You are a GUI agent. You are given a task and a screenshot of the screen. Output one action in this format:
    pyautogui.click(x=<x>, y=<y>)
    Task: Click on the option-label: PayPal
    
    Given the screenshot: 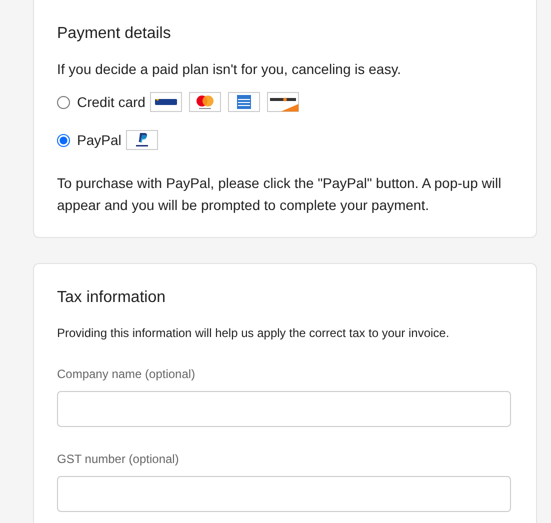 What is the action you would take?
    pyautogui.click(x=99, y=140)
    